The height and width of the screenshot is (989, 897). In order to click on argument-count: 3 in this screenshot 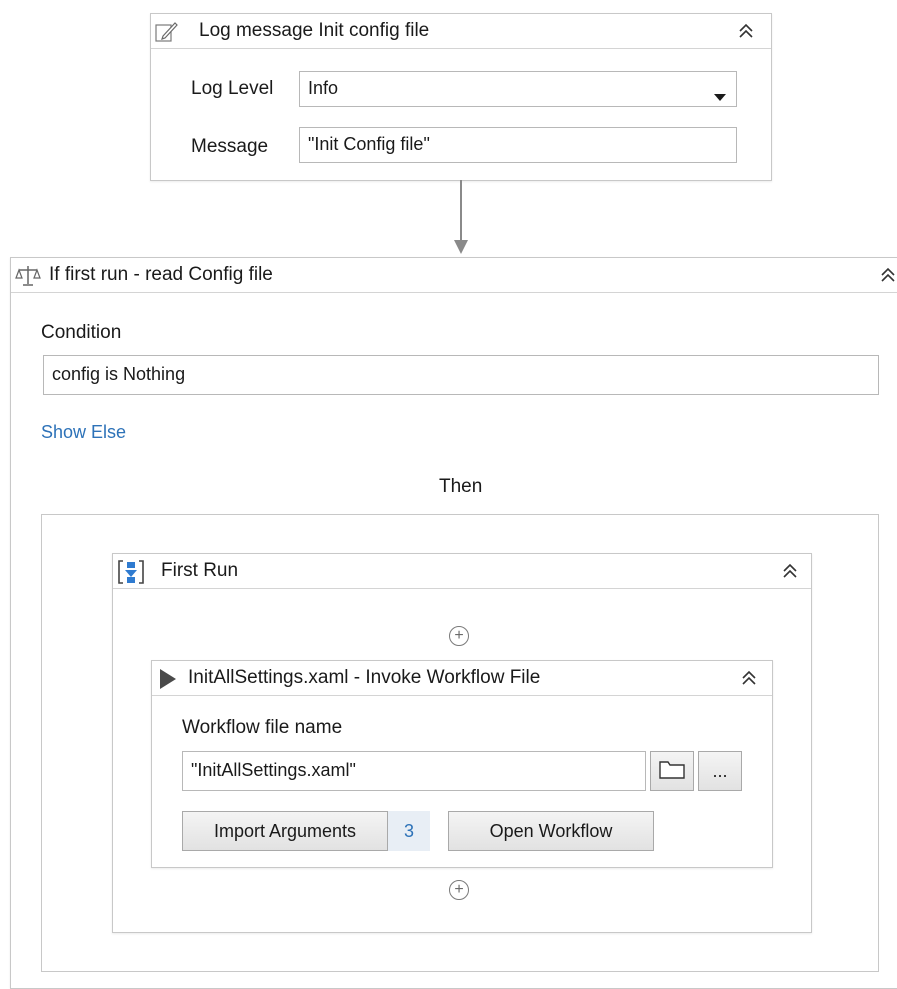, I will do `click(408, 830)`.